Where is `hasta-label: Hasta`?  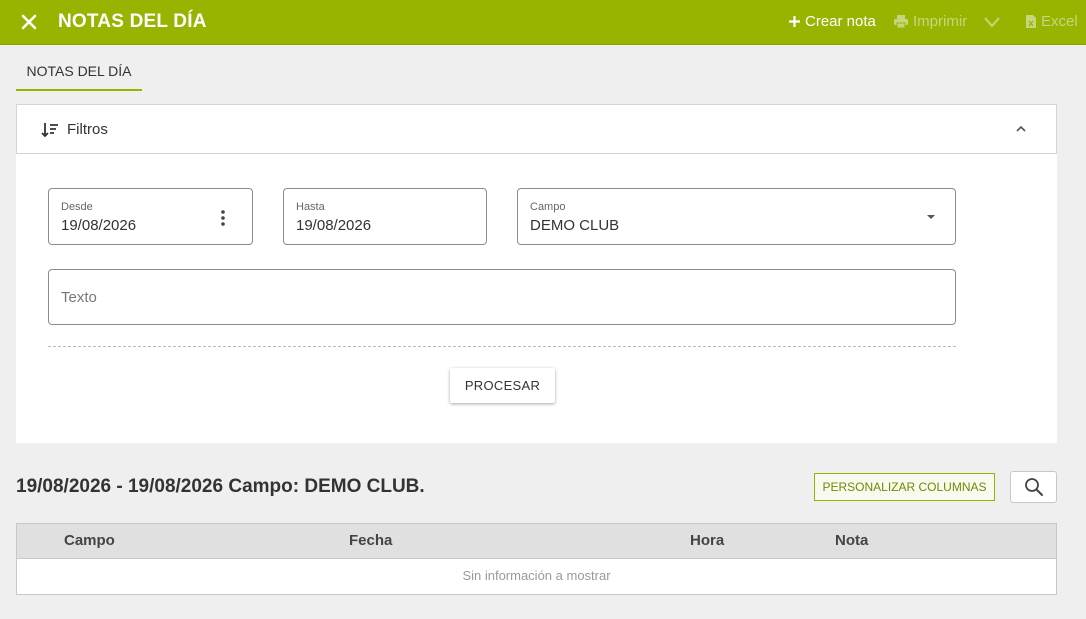
hasta-label: Hasta is located at coordinates (310, 207).